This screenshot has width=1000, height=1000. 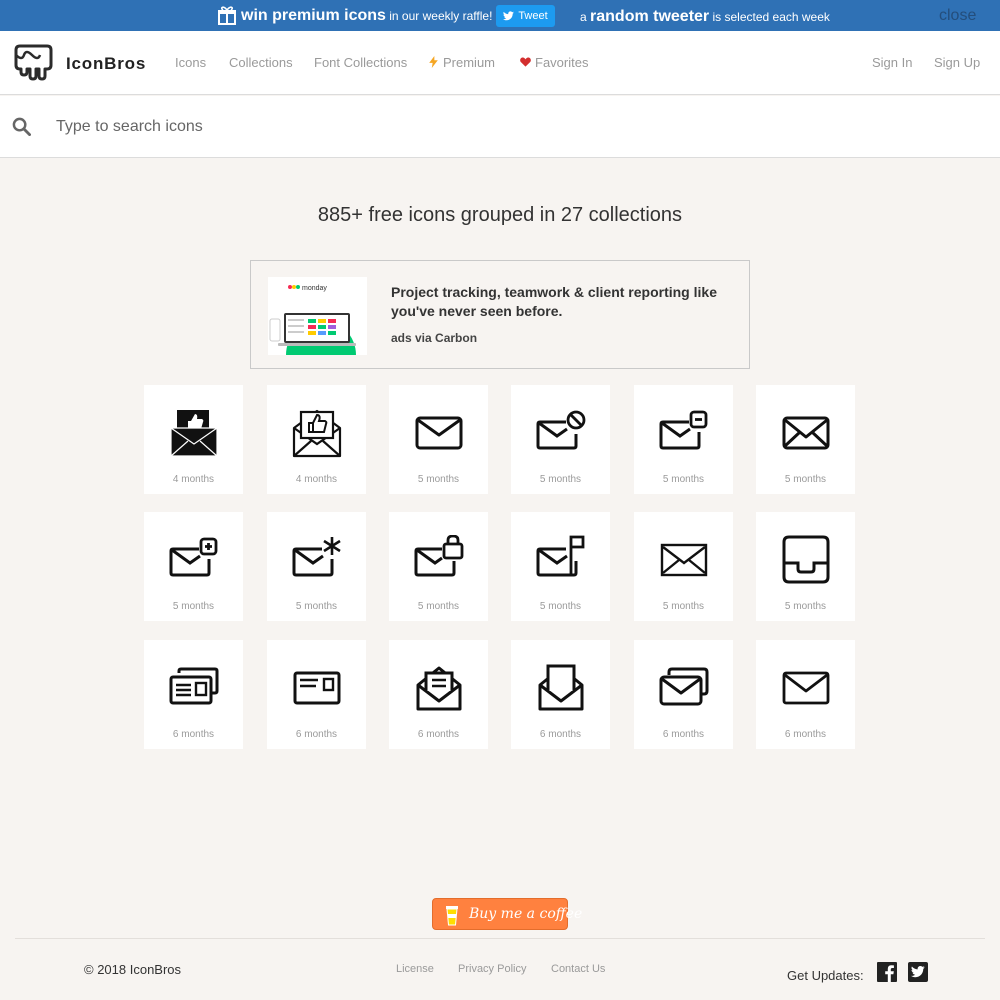 What do you see at coordinates (227, 15) in the screenshot?
I see `gift-icon` at bounding box center [227, 15].